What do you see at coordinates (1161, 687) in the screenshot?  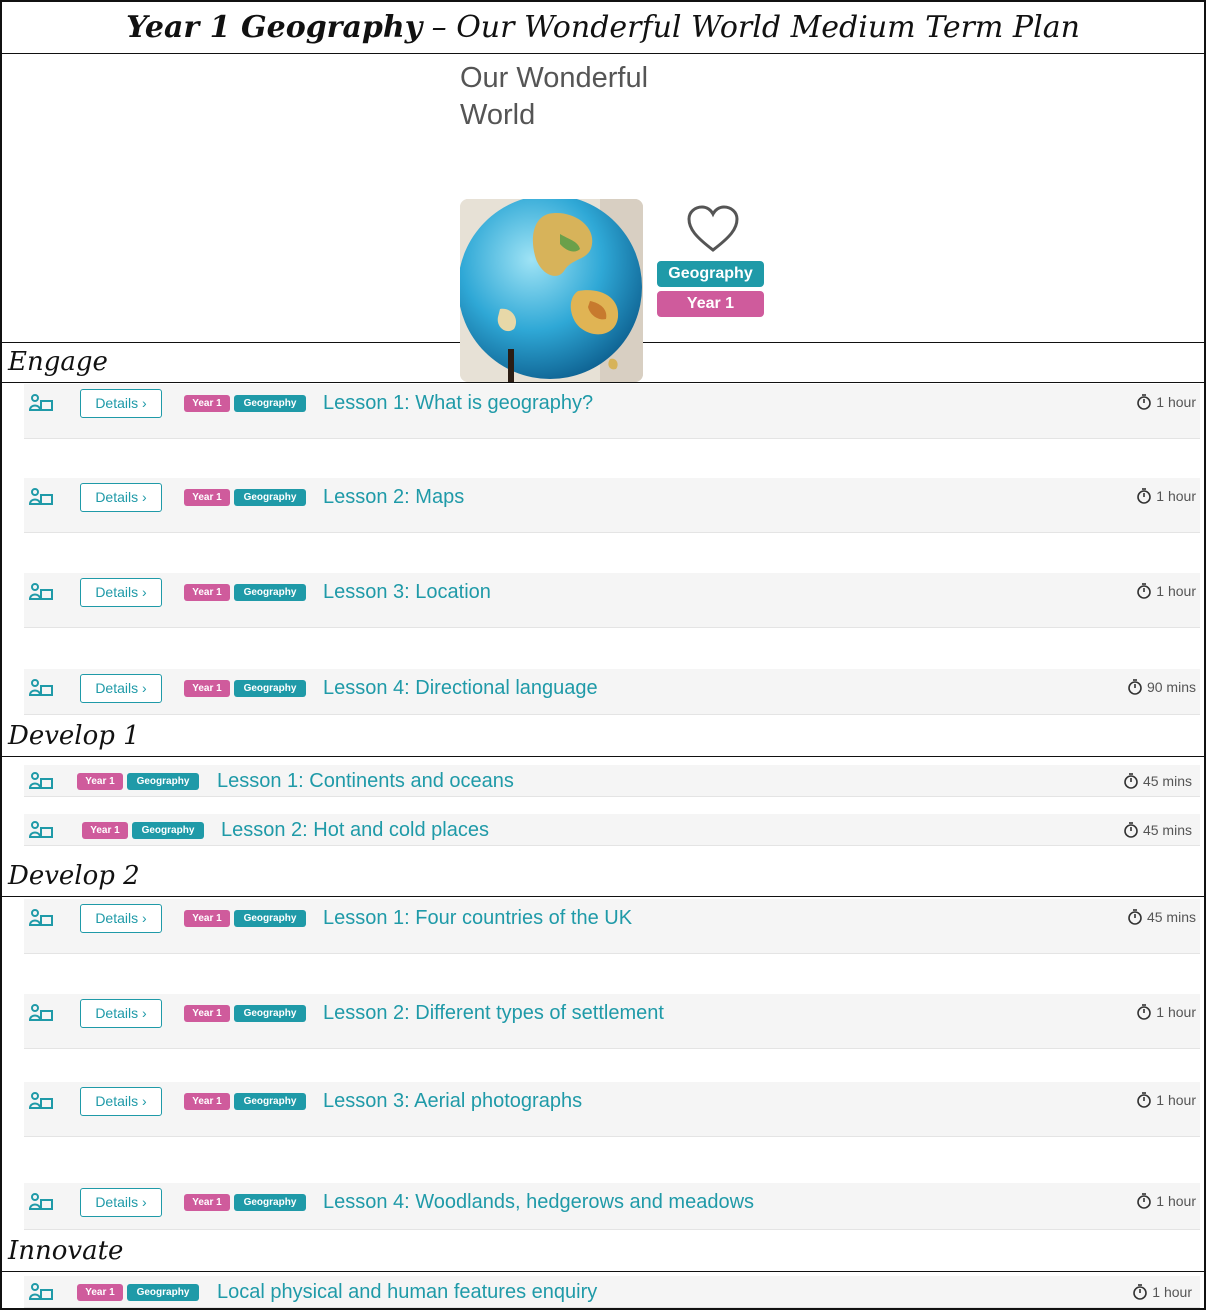 I see `lesson-duration: 90 mins` at bounding box center [1161, 687].